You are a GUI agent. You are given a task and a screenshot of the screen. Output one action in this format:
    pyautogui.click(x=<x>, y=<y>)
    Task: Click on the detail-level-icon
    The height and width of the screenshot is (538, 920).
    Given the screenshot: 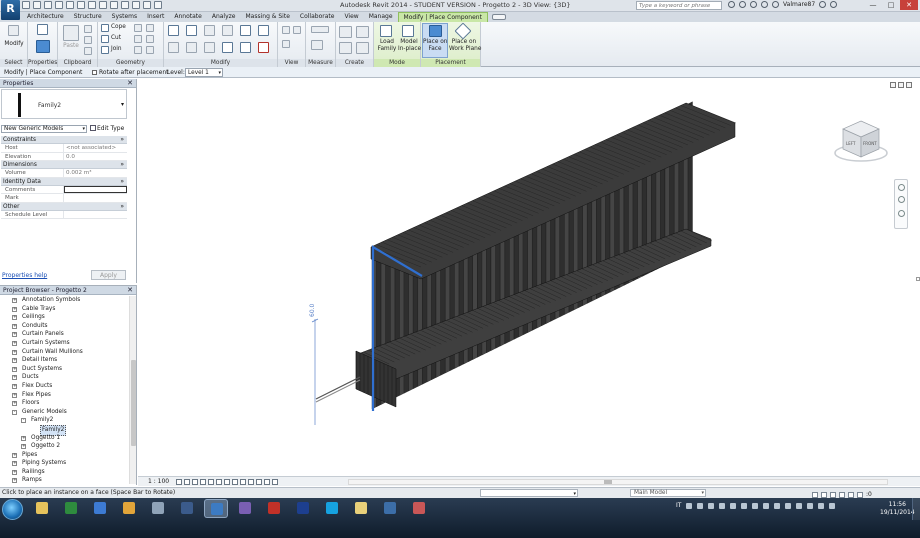 What is the action you would take?
    pyautogui.click(x=179, y=482)
    